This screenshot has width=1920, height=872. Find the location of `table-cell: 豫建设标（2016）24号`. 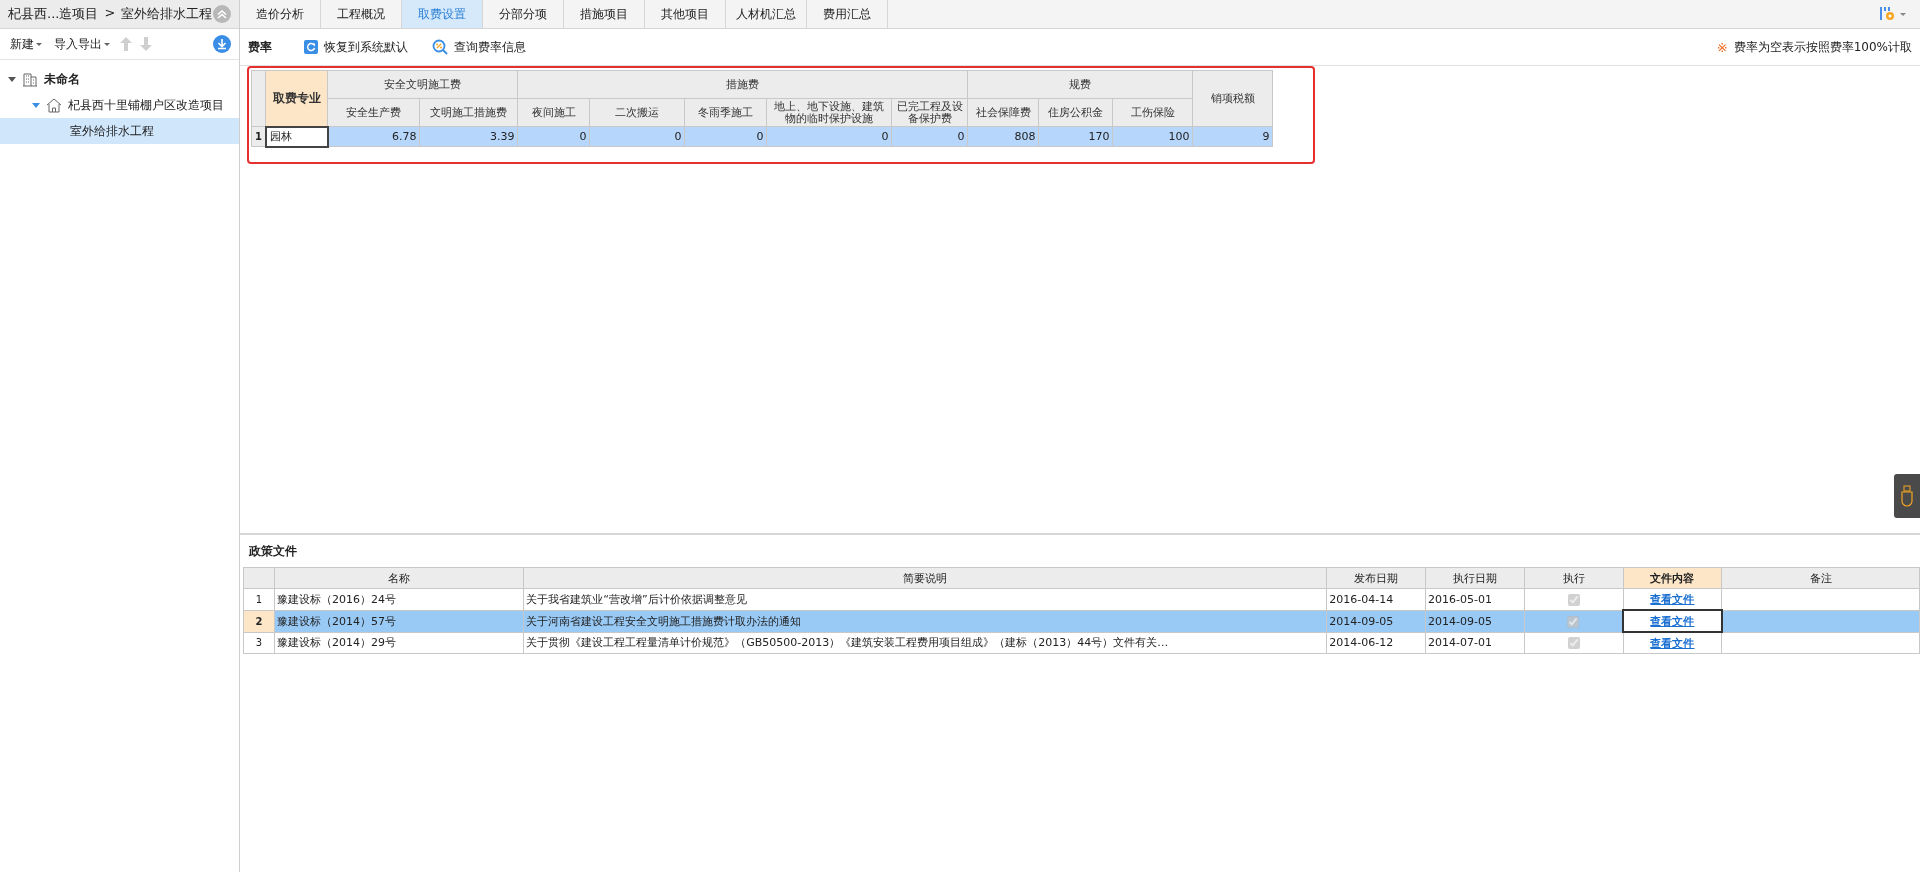

table-cell: 豫建设标（2016）24号 is located at coordinates (399, 599).